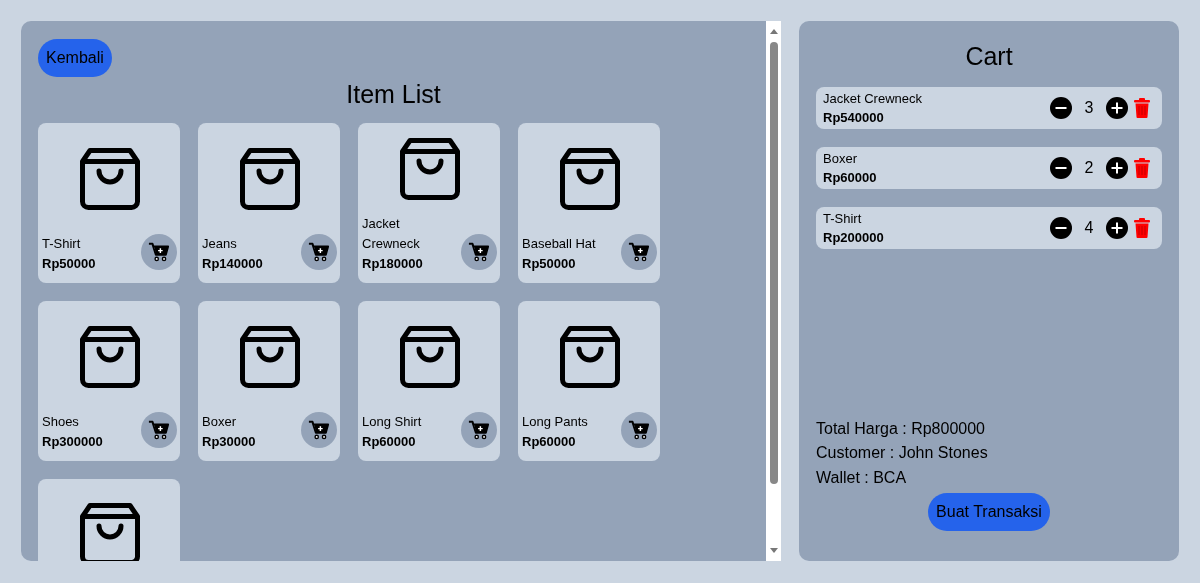  I want to click on product-name: Long Pants, so click(555, 422).